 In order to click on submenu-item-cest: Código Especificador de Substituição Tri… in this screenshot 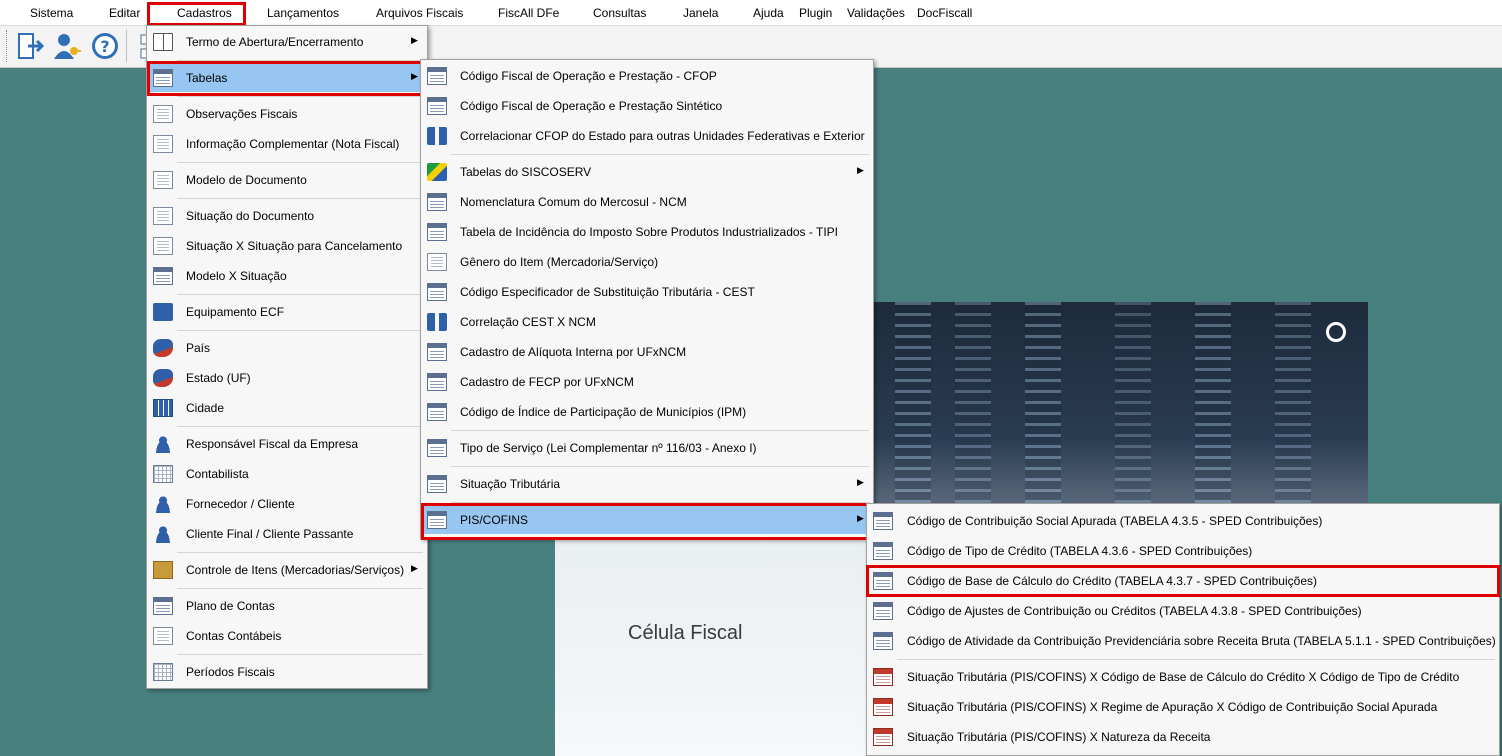, I will do `click(647, 292)`.